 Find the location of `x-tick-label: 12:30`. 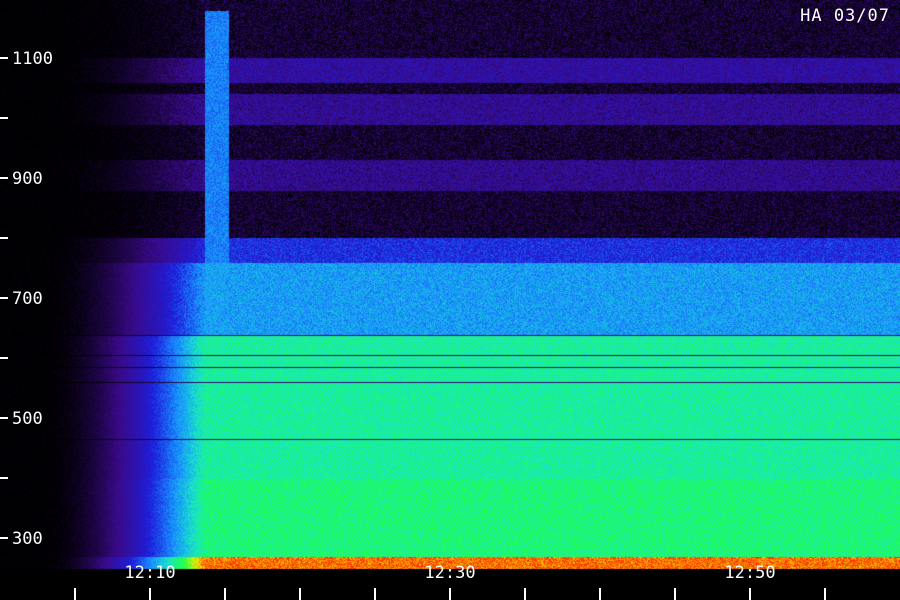

x-tick-label: 12:30 is located at coordinates (449, 573).